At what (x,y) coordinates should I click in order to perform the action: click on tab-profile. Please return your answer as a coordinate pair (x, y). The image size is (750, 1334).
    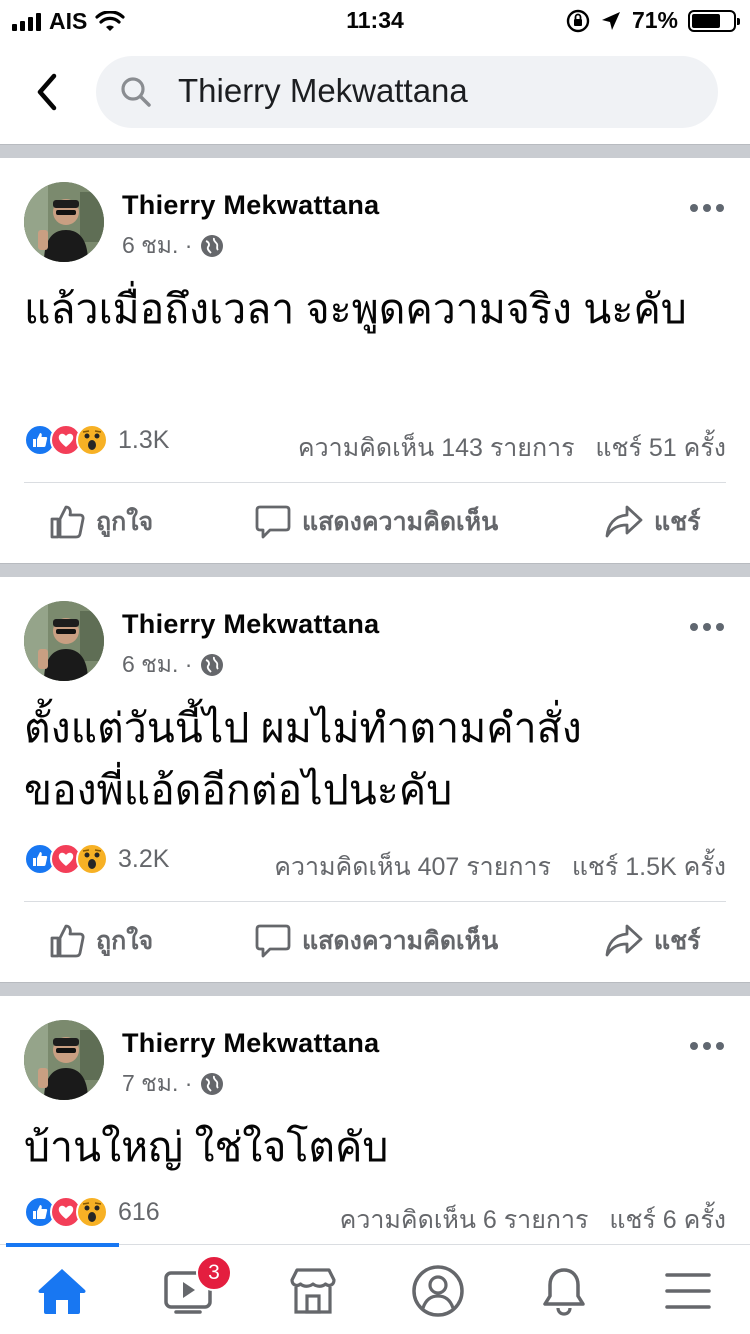
    Looking at the image, I should click on (438, 1291).